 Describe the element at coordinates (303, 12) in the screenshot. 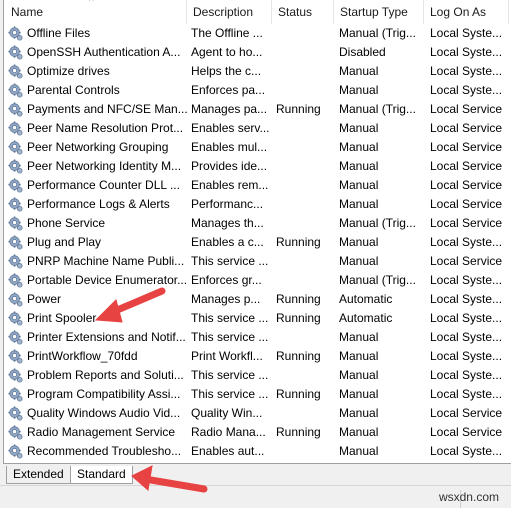

I see `column-header-status: Status` at that location.